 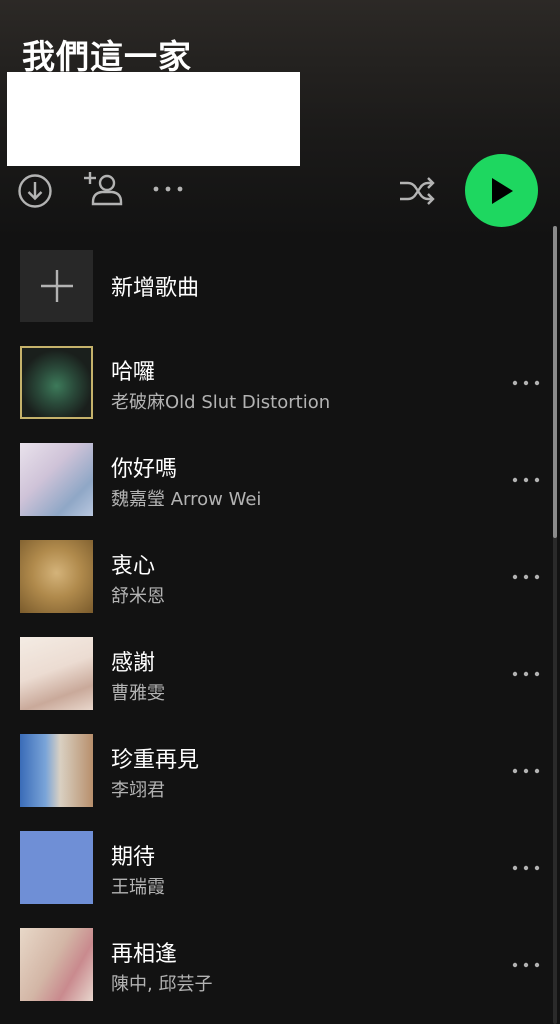 I want to click on track-row: 珍重再見 李翊君, so click(x=280, y=782).